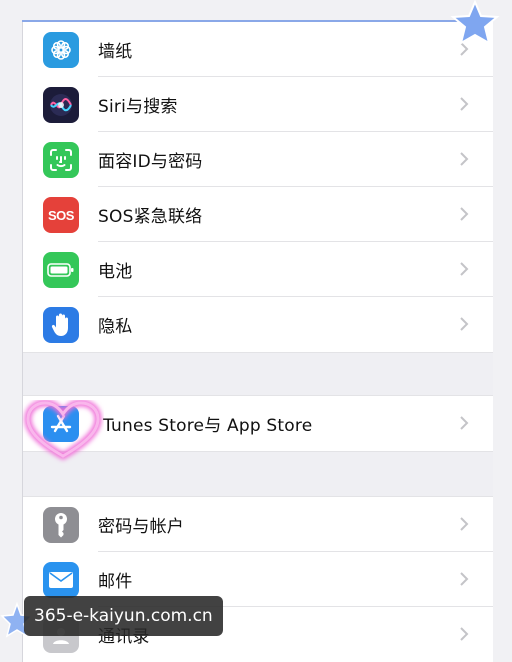 The width and height of the screenshot is (512, 662). I want to click on key-icon, so click(61, 525).